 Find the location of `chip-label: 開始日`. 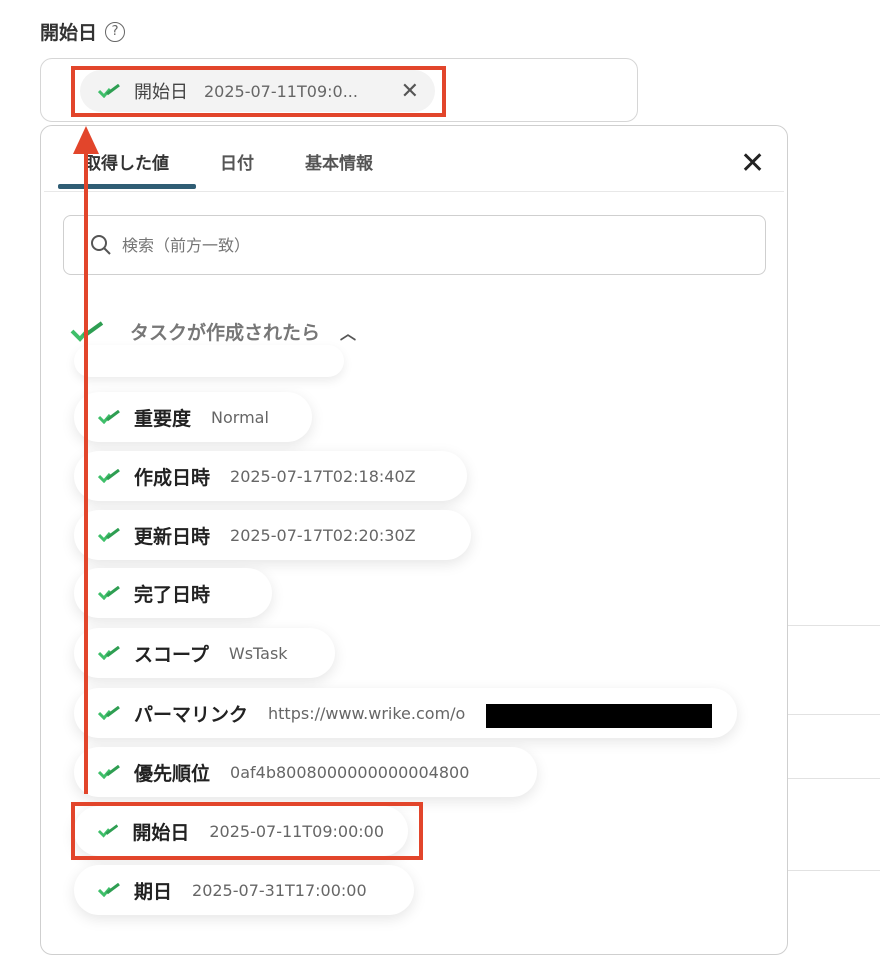

chip-label: 開始日 is located at coordinates (161, 92).